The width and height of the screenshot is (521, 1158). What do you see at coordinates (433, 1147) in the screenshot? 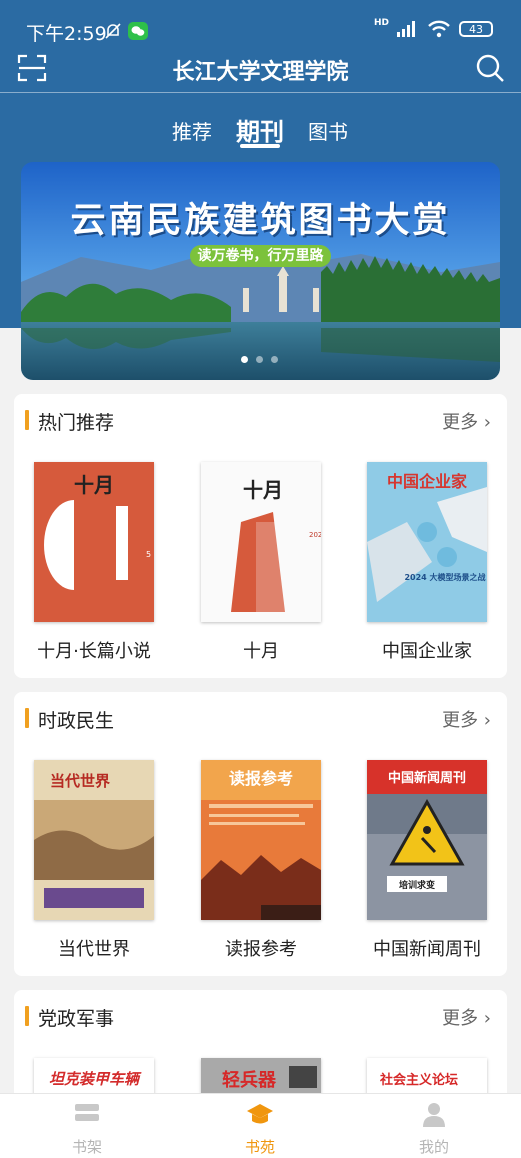
I see `nav-label: 我的` at bounding box center [433, 1147].